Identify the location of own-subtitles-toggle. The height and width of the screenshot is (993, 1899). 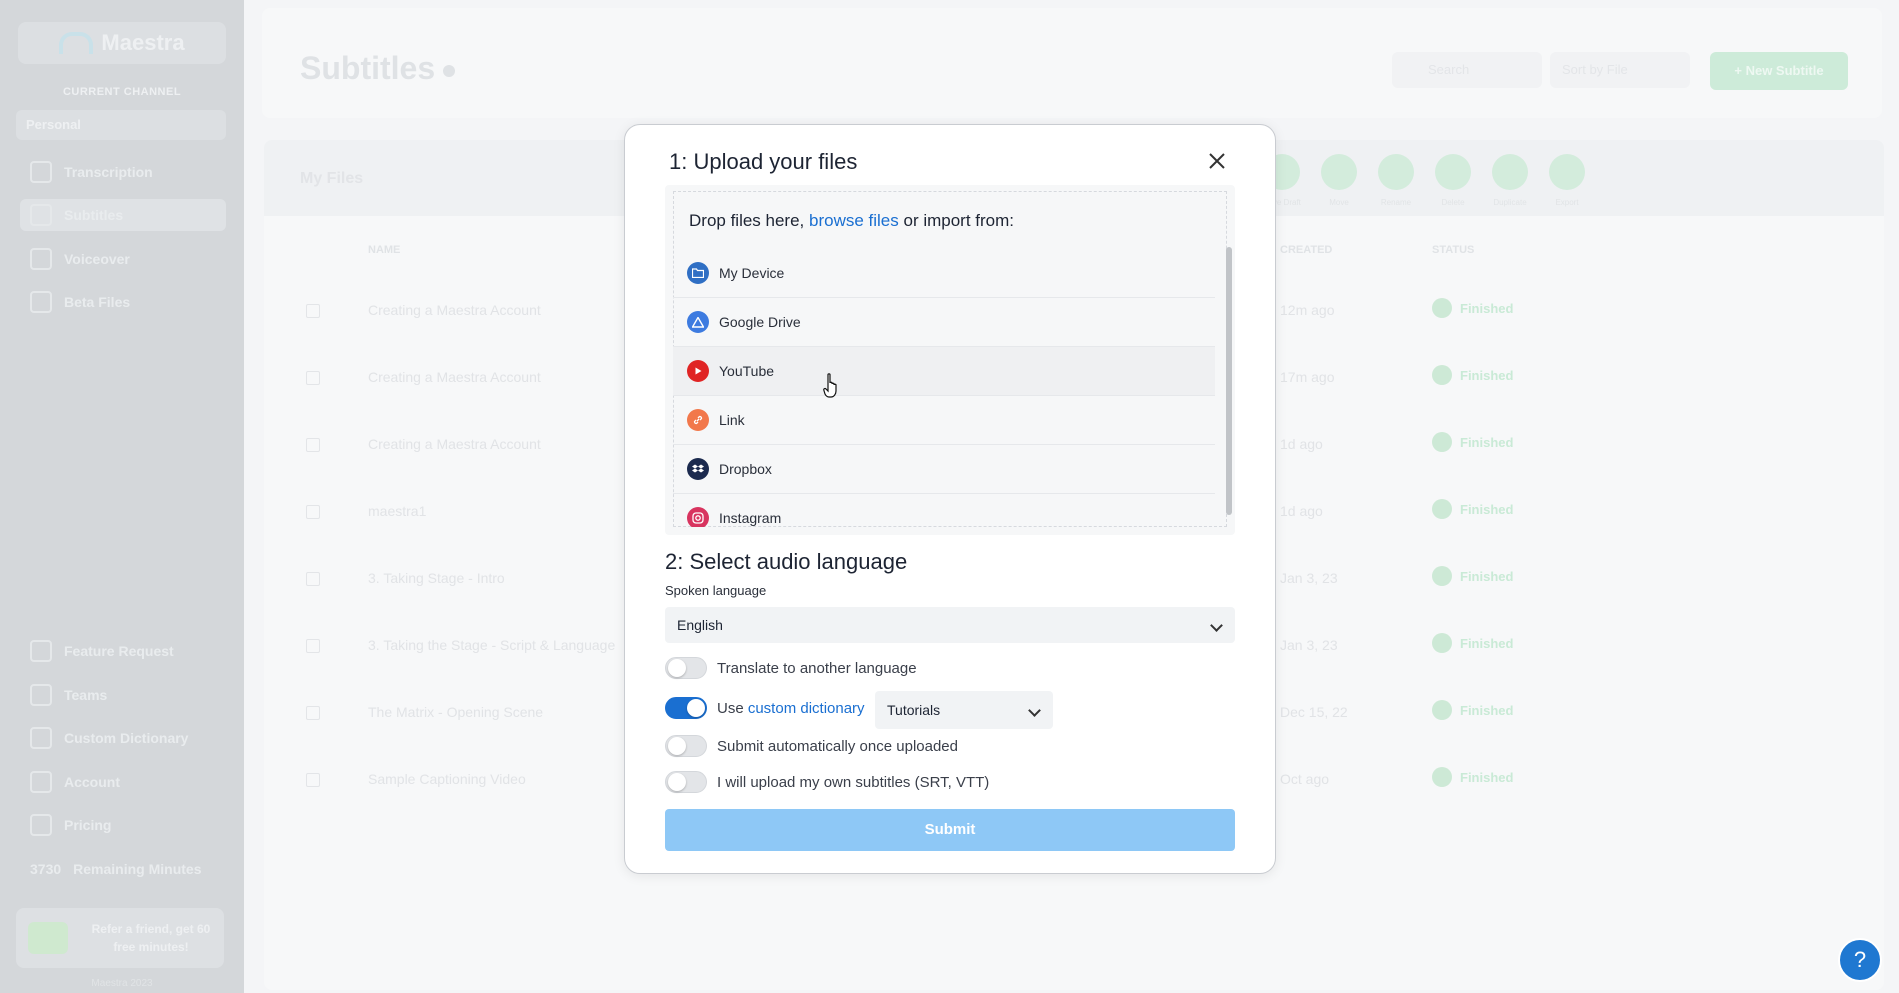
(686, 782).